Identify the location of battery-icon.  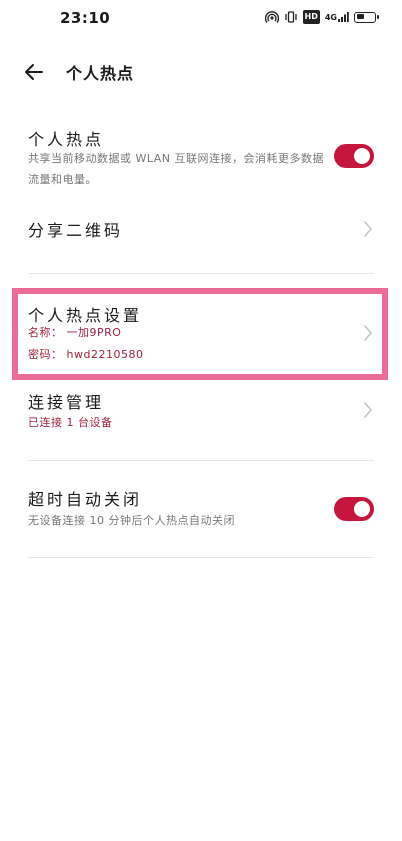
(366, 17).